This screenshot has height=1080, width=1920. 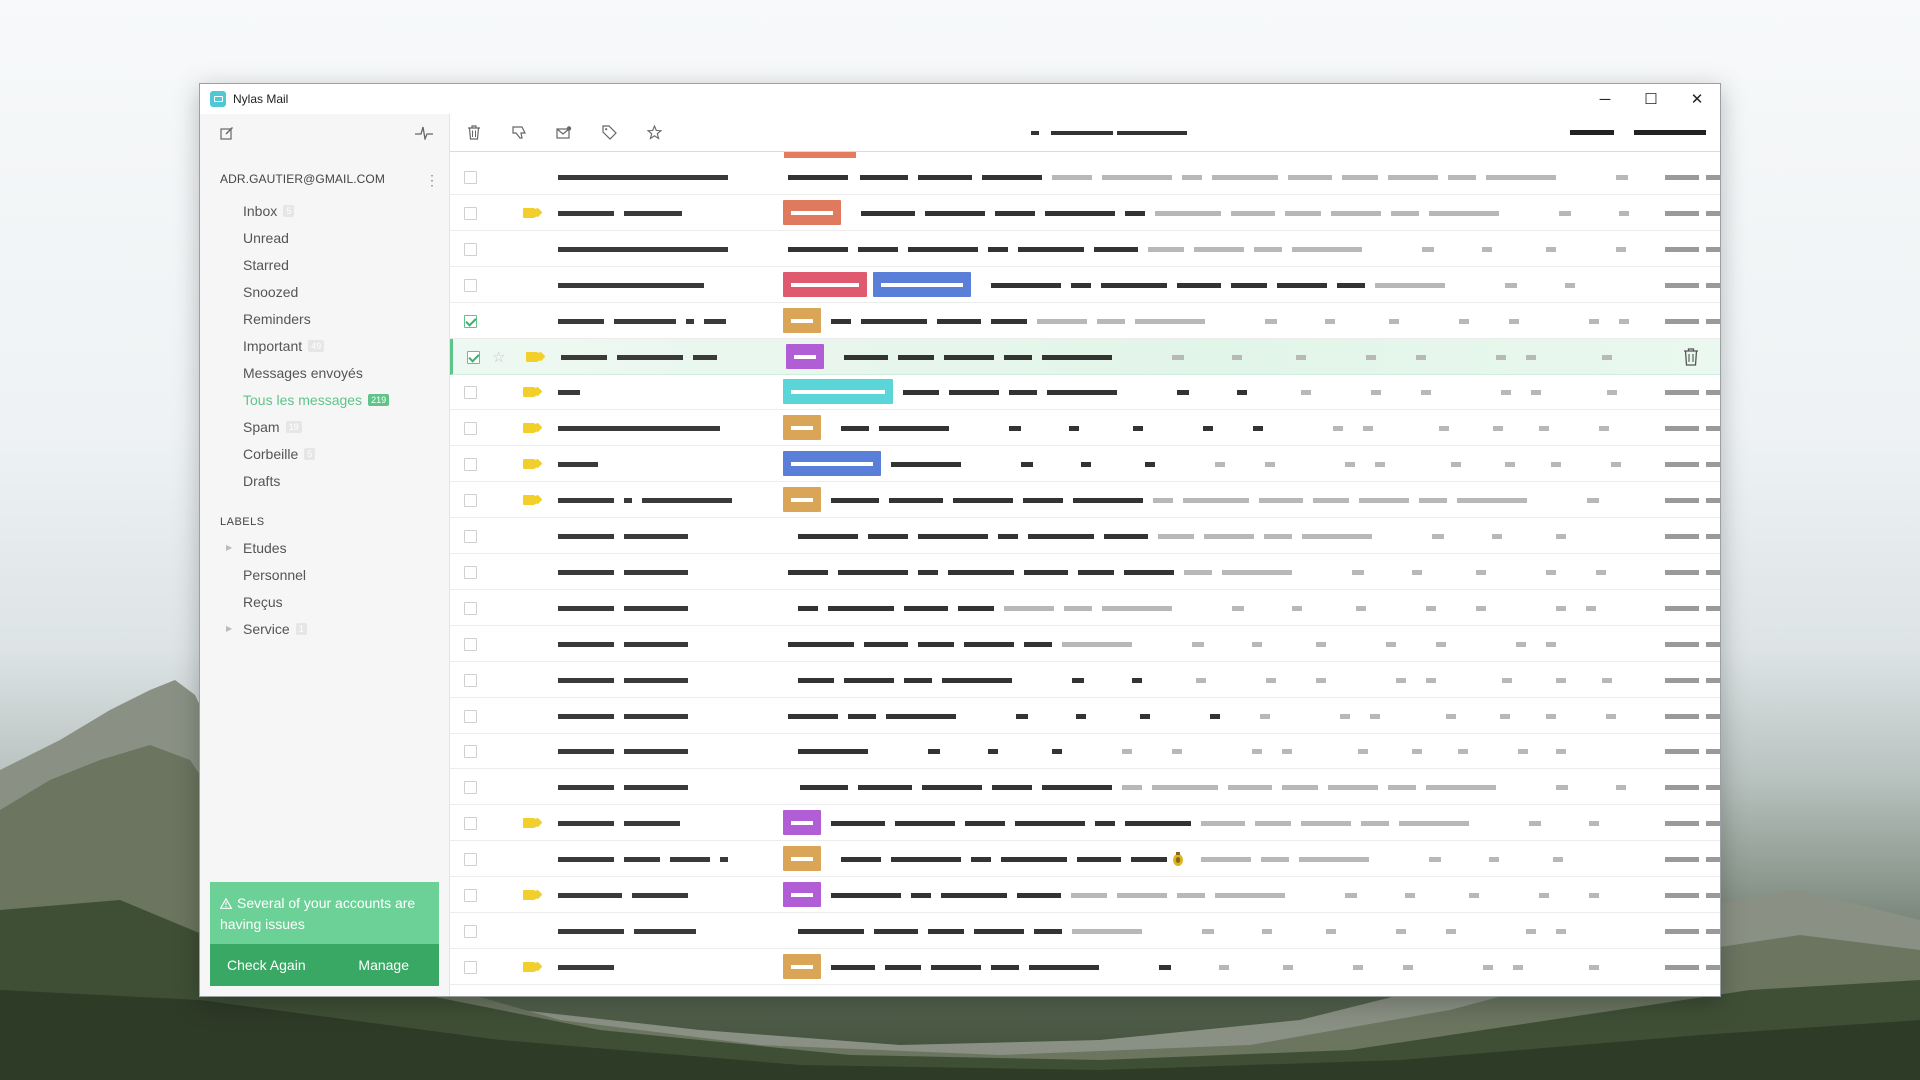 I want to click on sidebar-item: Inbox 5, so click(x=324, y=210).